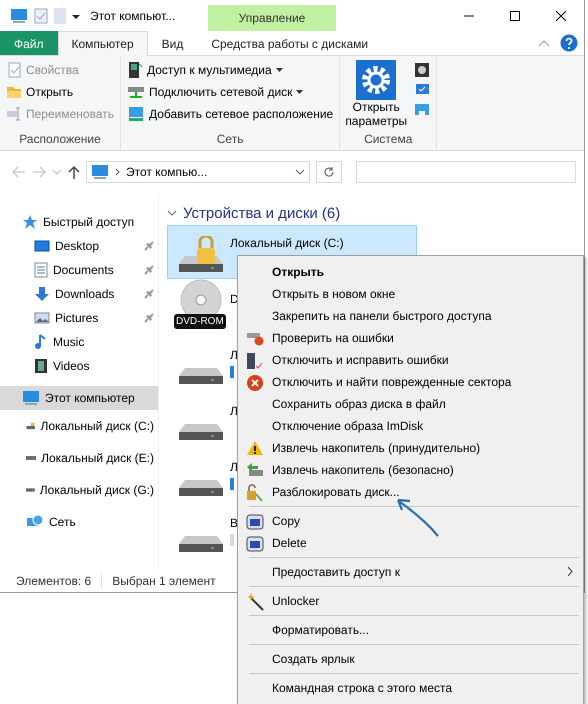  I want to click on status-text: Выбран 1 элемент, so click(164, 581).